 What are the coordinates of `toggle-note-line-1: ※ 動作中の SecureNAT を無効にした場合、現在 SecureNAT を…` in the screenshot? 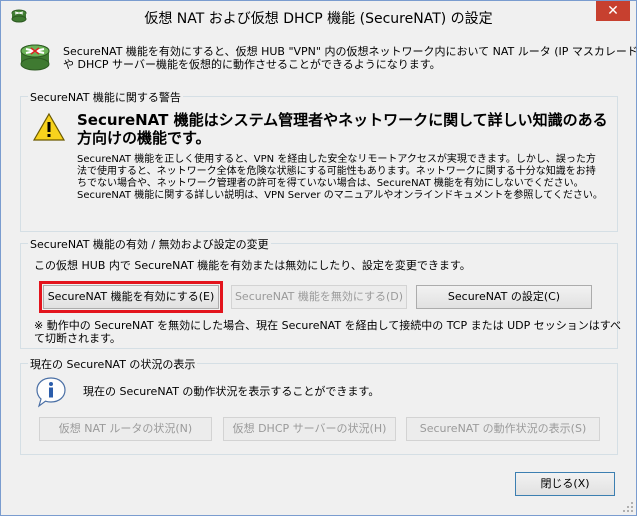 It's located at (327, 325).